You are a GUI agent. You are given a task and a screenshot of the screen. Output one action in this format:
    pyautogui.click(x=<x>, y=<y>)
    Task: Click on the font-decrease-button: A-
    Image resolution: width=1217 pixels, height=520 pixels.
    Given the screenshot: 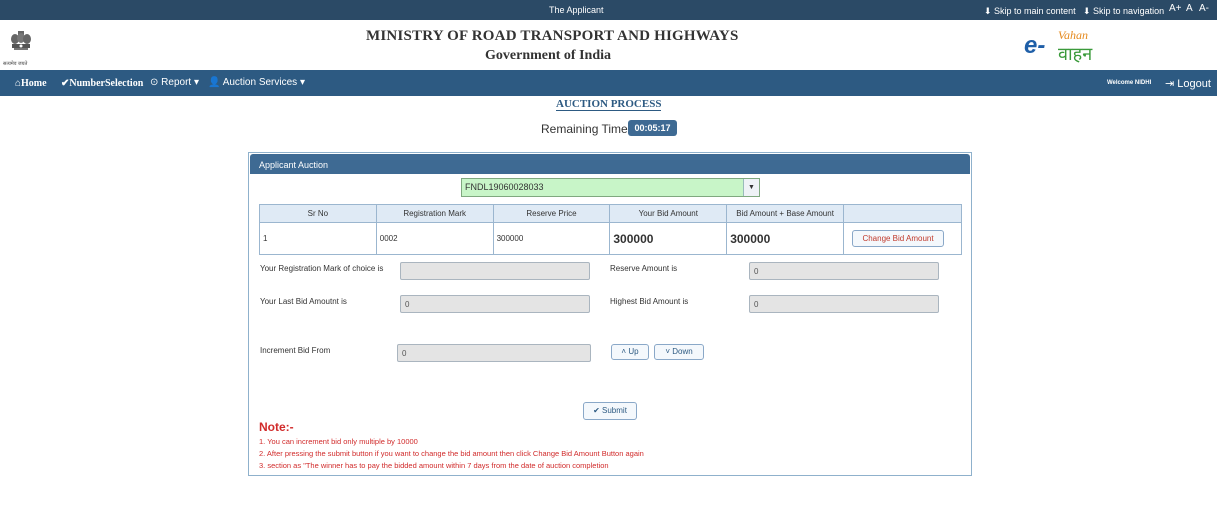 What is the action you would take?
    pyautogui.click(x=1204, y=8)
    